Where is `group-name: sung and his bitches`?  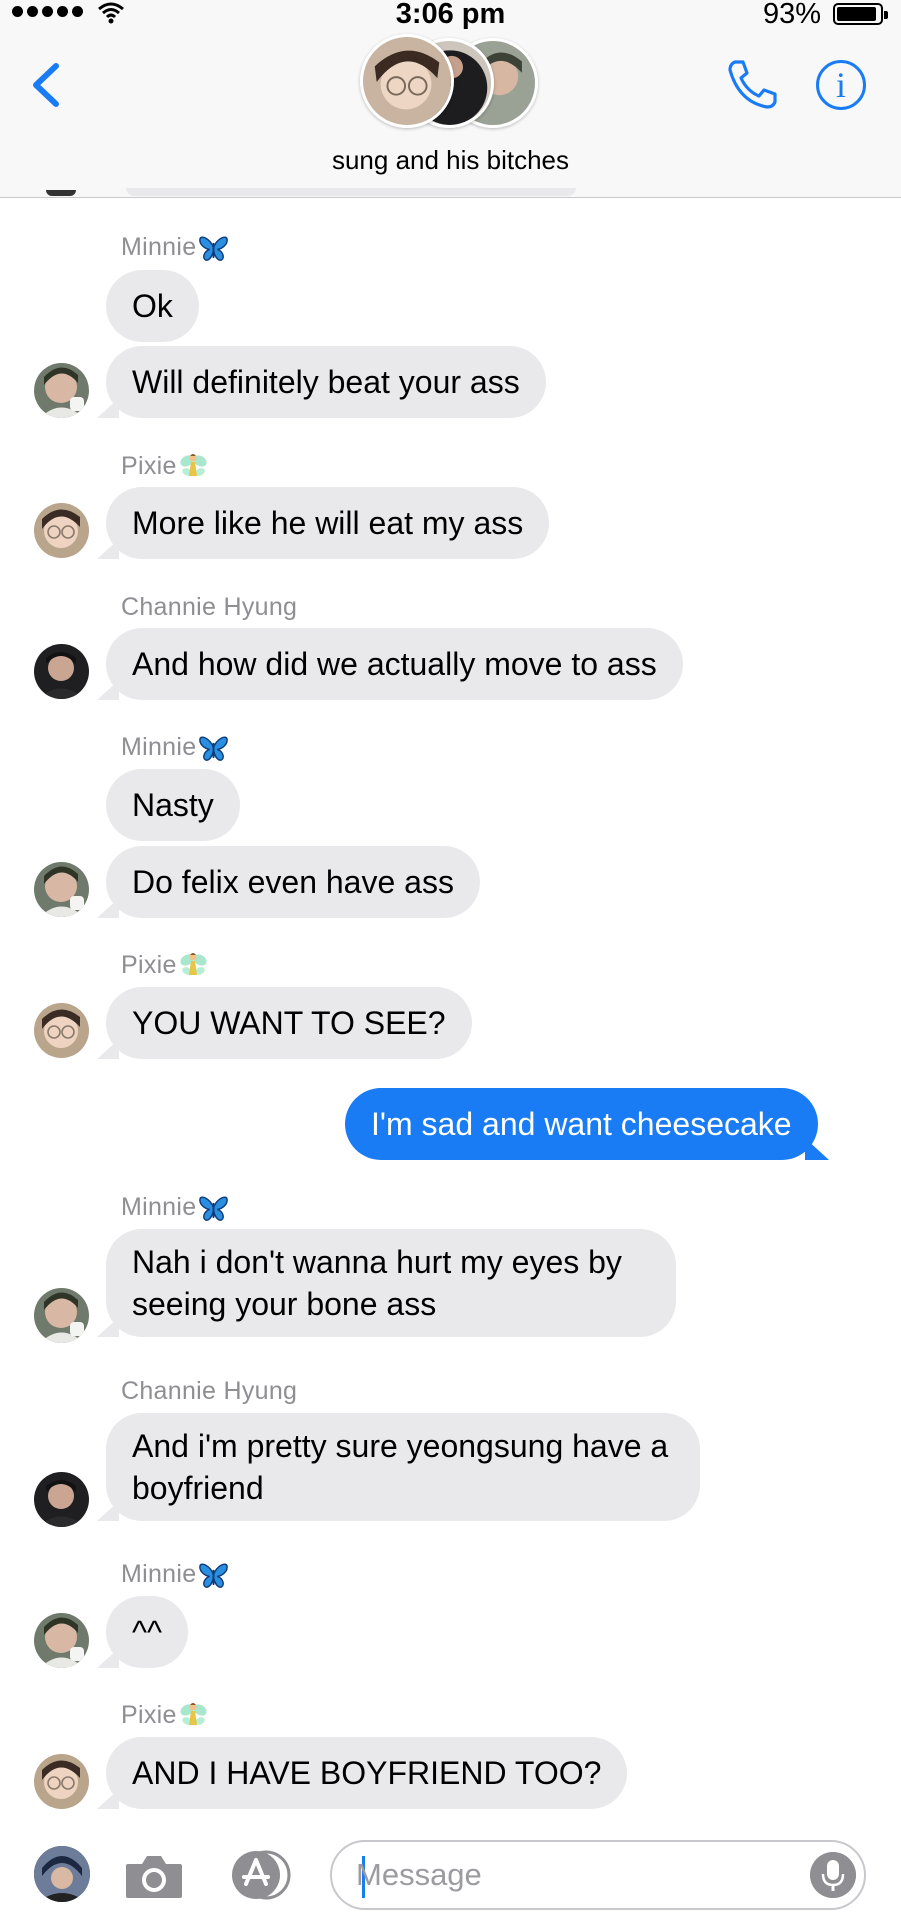 group-name: sung and his bitches is located at coordinates (450, 160).